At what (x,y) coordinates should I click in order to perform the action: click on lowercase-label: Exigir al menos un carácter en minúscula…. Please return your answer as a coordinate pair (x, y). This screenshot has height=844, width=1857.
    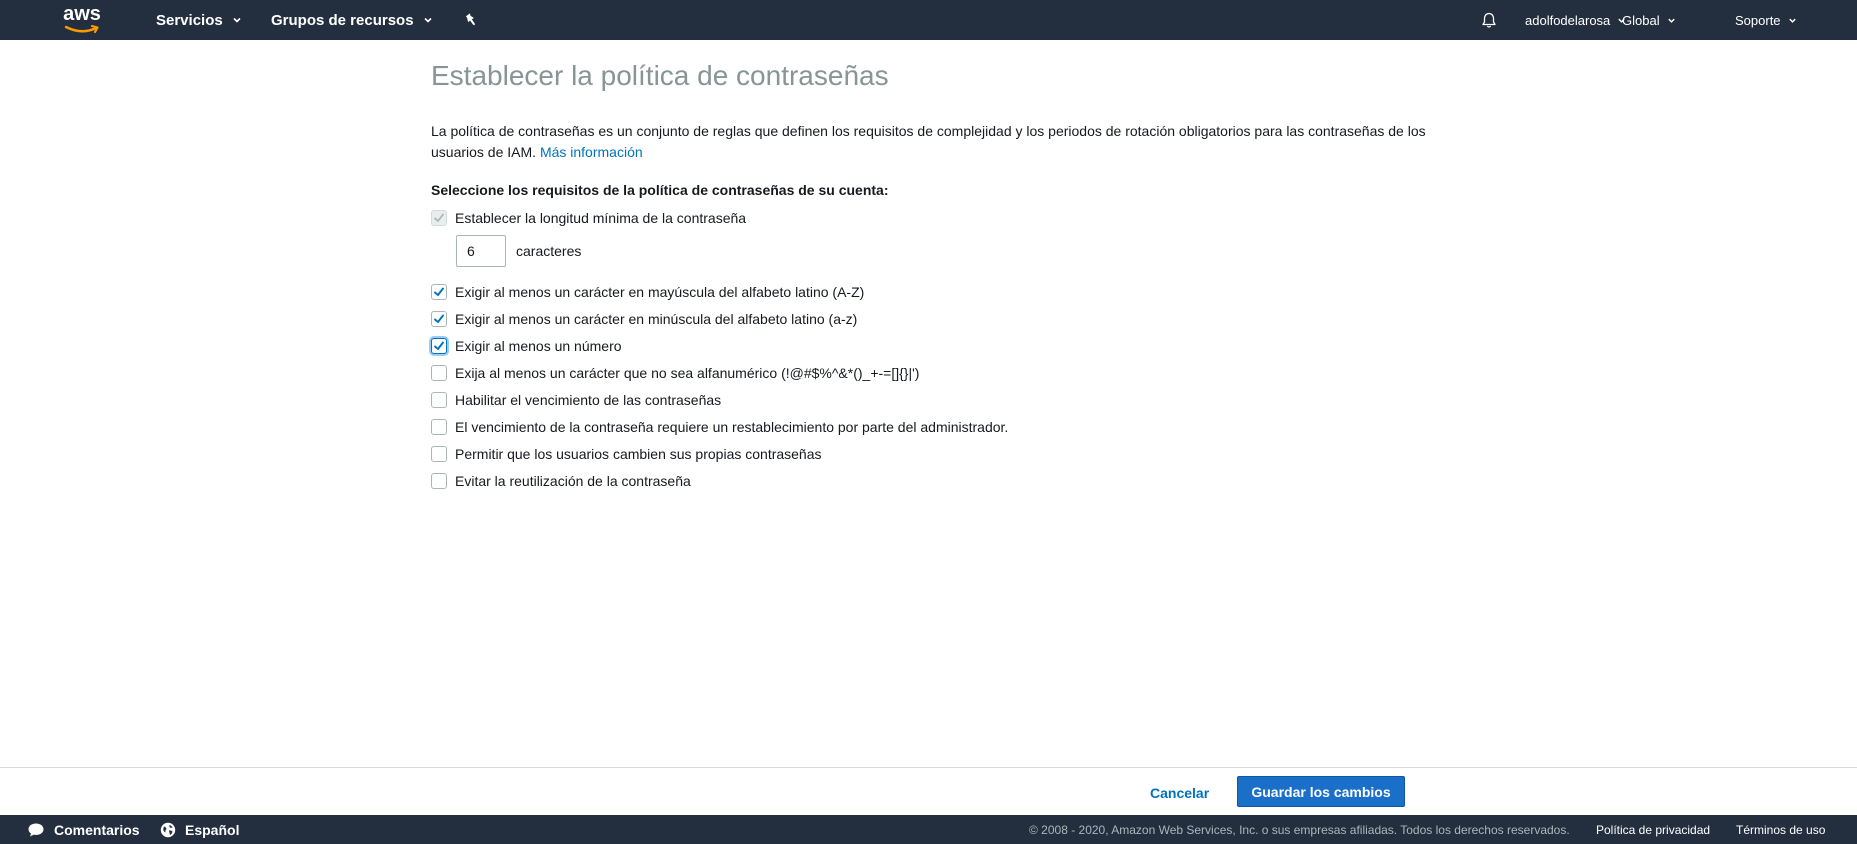
    Looking at the image, I should click on (656, 318).